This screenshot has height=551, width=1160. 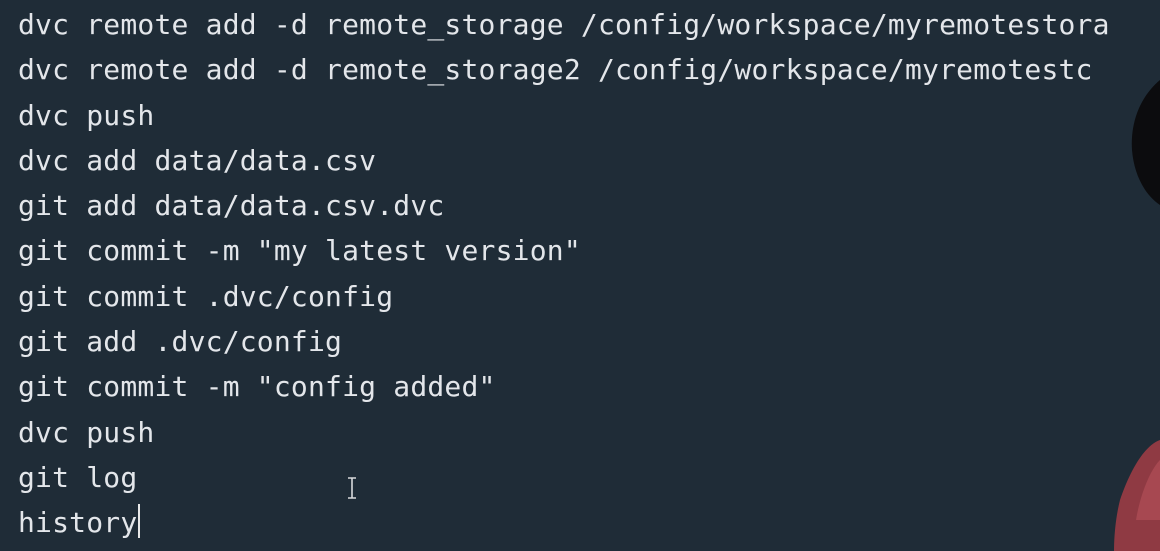 I want to click on ibeam-cursor-icon, so click(x=352, y=488).